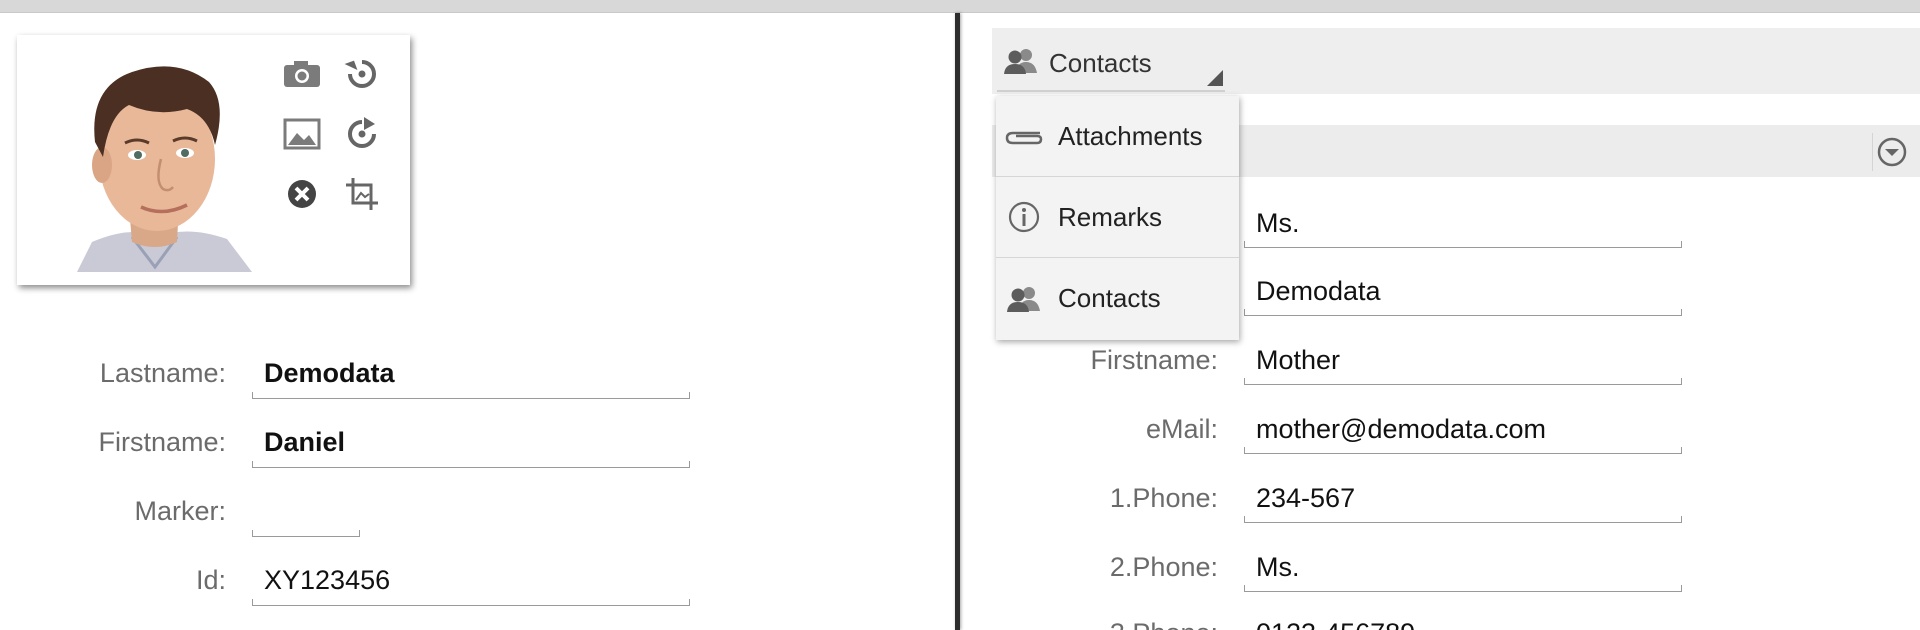 The height and width of the screenshot is (630, 1920). I want to click on paperclip-icon, so click(1024, 136).